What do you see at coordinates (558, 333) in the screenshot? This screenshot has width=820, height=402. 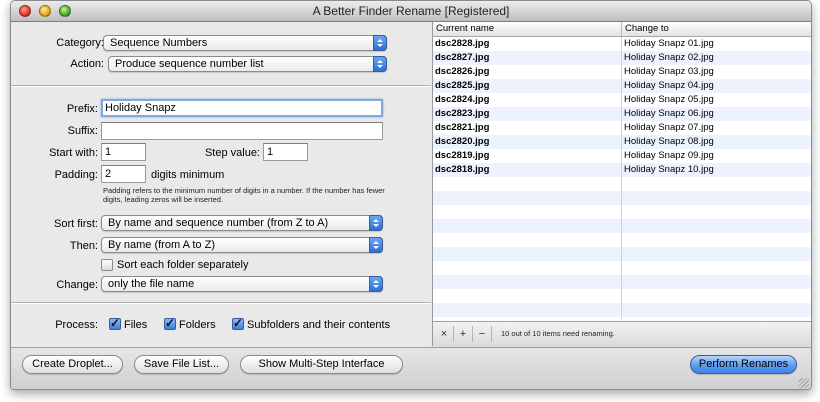 I see `rename-status-text: 10 out of 10 items need renaming.` at bounding box center [558, 333].